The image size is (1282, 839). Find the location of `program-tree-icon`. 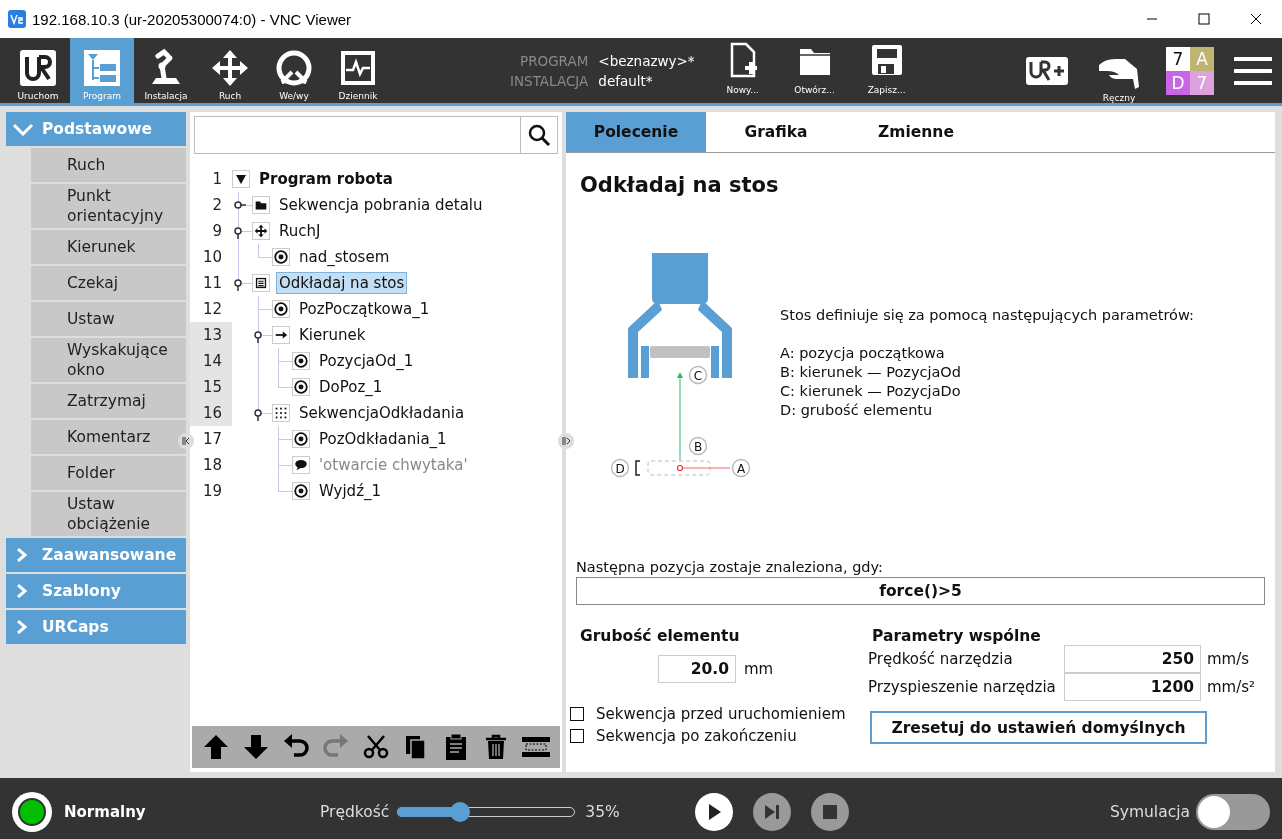

program-tree-icon is located at coordinates (102, 68).